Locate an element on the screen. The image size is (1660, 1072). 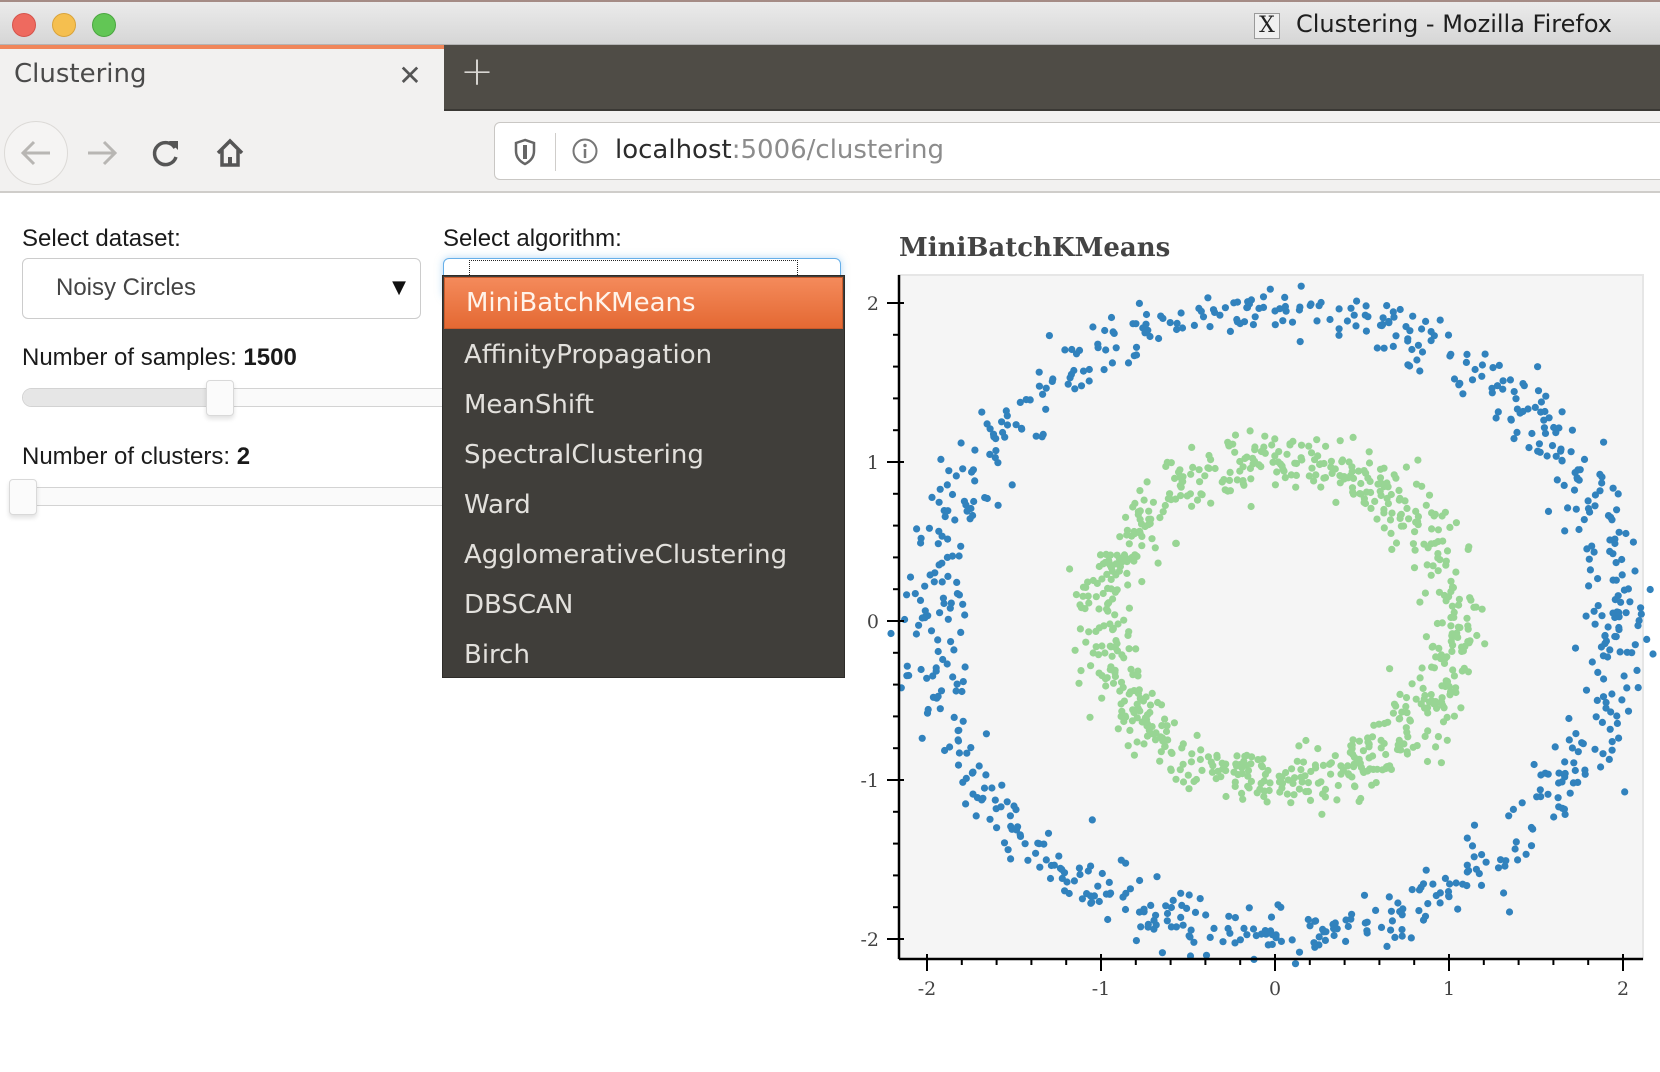
menu-item-dbscan: DBSCAN is located at coordinates (643, 605).